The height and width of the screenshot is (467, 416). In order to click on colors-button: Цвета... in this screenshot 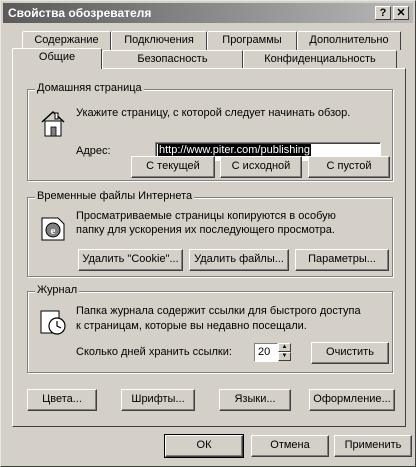, I will do `click(62, 400)`.